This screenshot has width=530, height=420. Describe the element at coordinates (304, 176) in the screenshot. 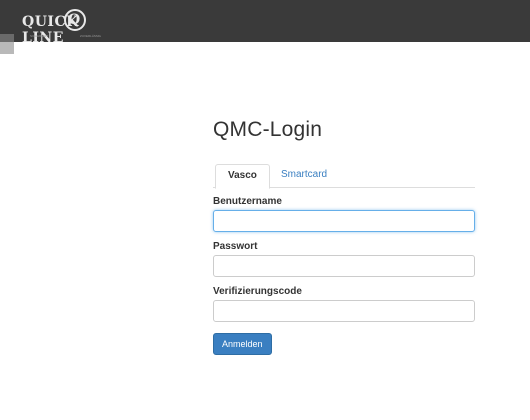

I see `tab-smartcard: Smartcard` at that location.